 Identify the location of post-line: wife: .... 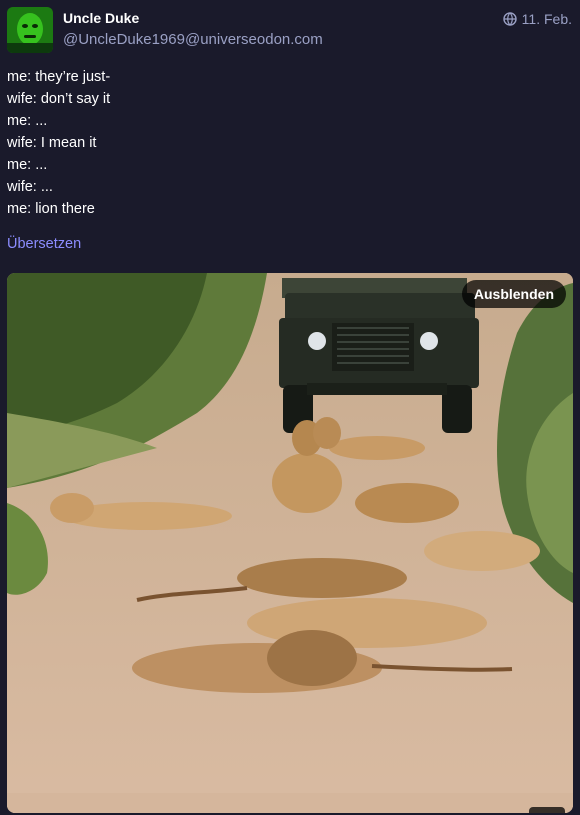
(30, 187).